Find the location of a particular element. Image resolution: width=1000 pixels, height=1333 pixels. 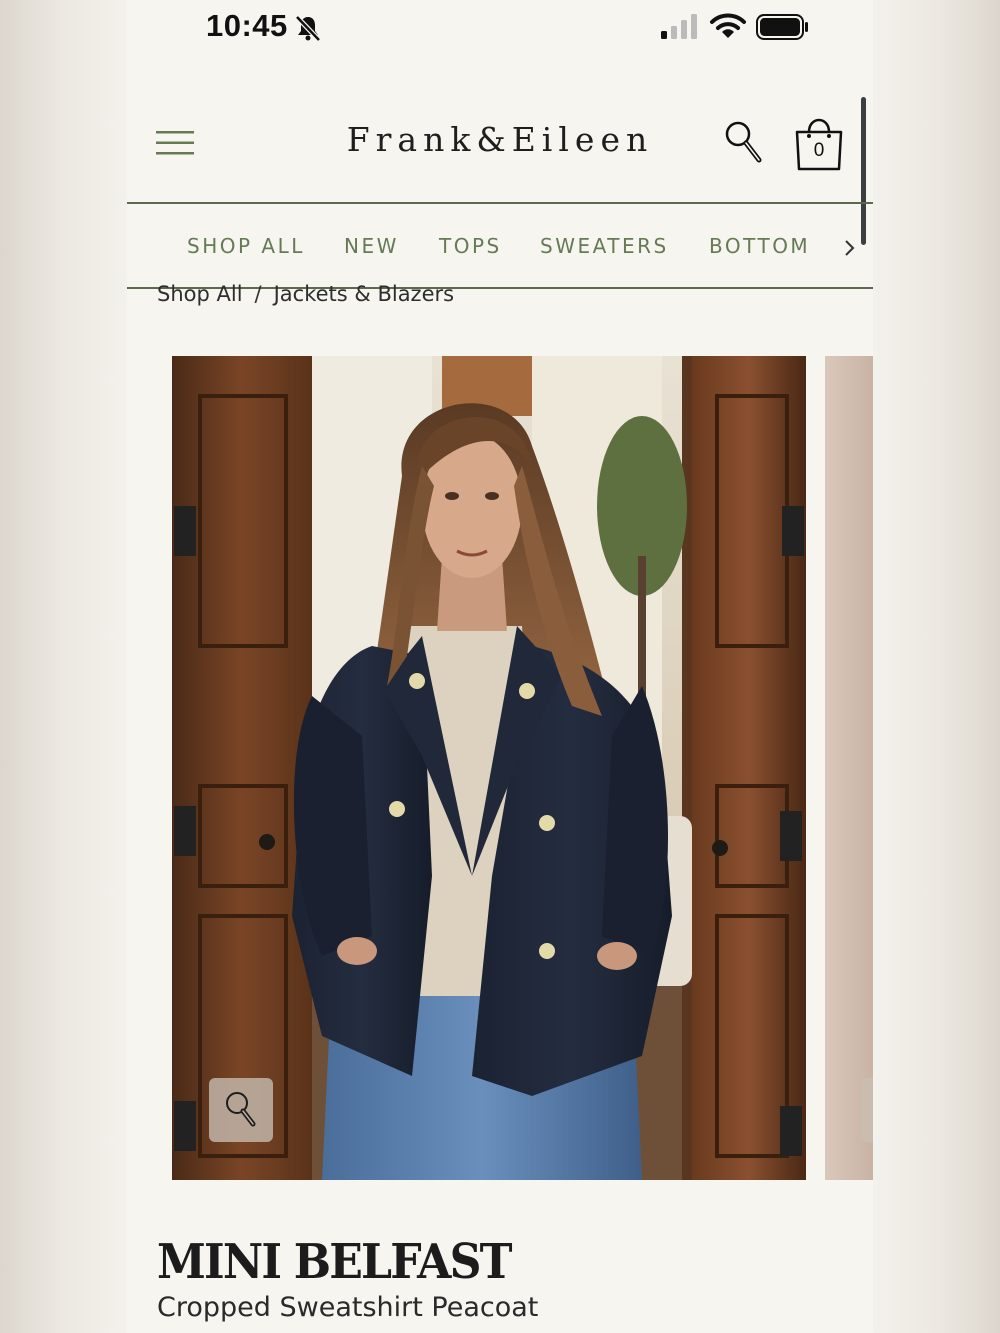

breadcrumb: Shop All / Jackets & Blazers is located at coordinates (305, 294).